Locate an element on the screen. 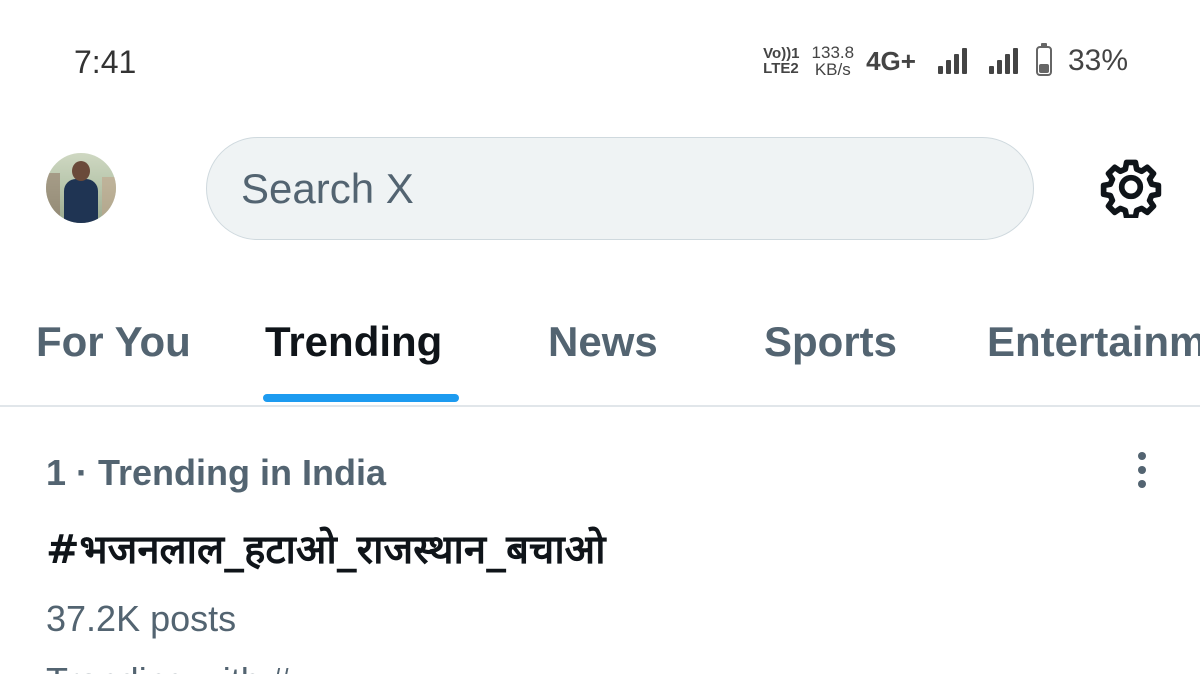 The image size is (1200, 674). avatar is located at coordinates (81, 188).